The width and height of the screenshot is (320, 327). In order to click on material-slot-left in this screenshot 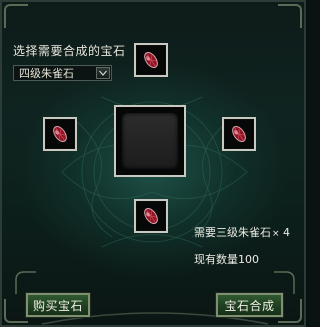, I will do `click(60, 134)`.